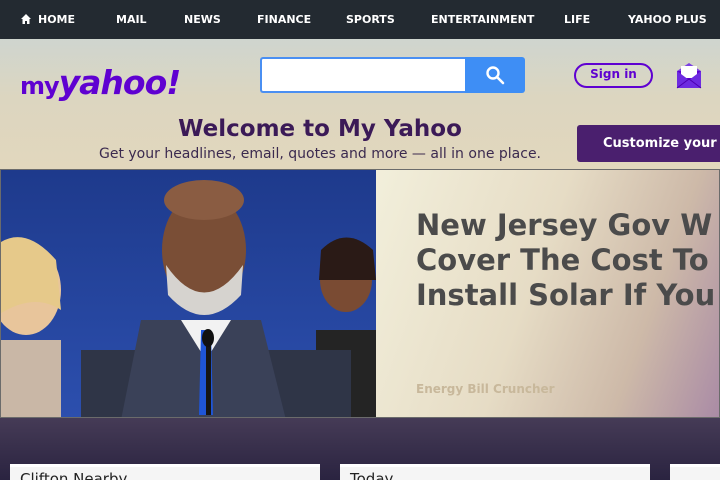 This screenshot has width=720, height=480. What do you see at coordinates (360, 449) in the screenshot?
I see `bottom-area: Clifton Nearby Today` at bounding box center [360, 449].